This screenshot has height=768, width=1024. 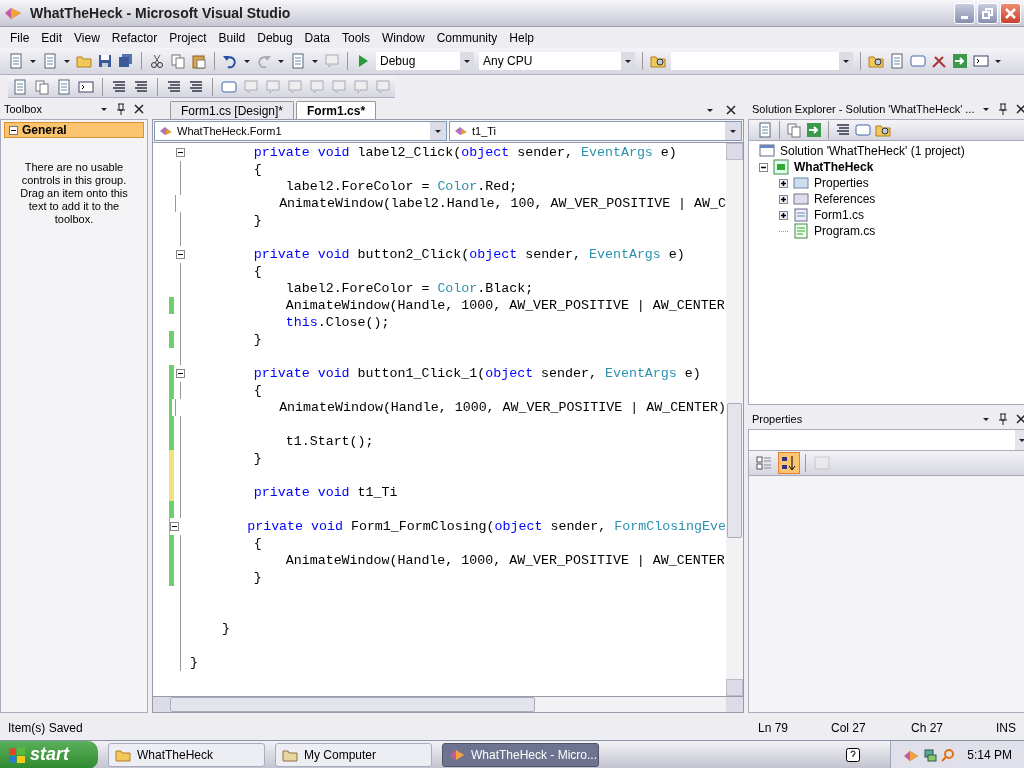 I want to click on taskbar-button: My Computer, so click(x=353, y=754).